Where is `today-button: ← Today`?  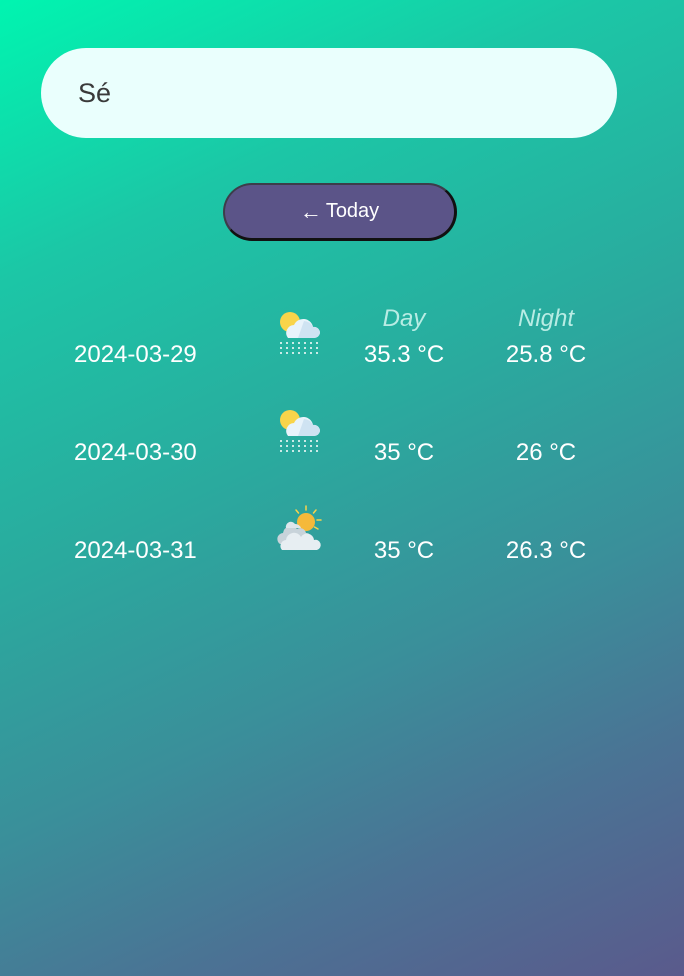
today-button: ← Today is located at coordinates (340, 212).